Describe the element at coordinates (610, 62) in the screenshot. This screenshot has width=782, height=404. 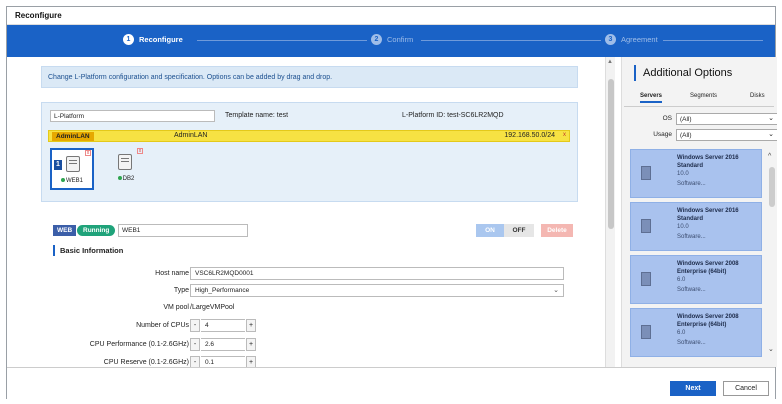
I see `scroll-up-icon: ▲` at that location.